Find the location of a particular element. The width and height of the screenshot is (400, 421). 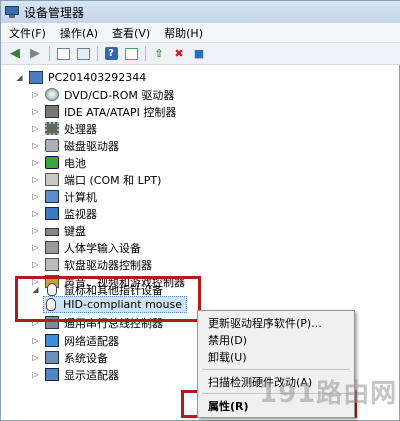

collapse-icon: ◢ is located at coordinates (19, 77).